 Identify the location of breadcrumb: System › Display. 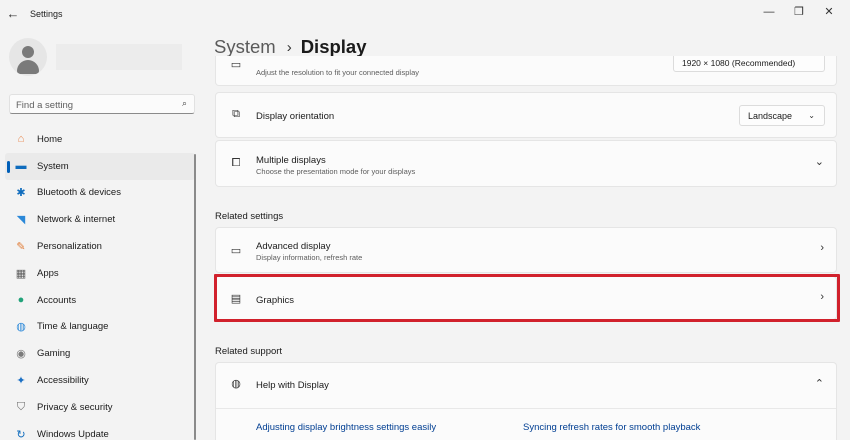
(290, 47).